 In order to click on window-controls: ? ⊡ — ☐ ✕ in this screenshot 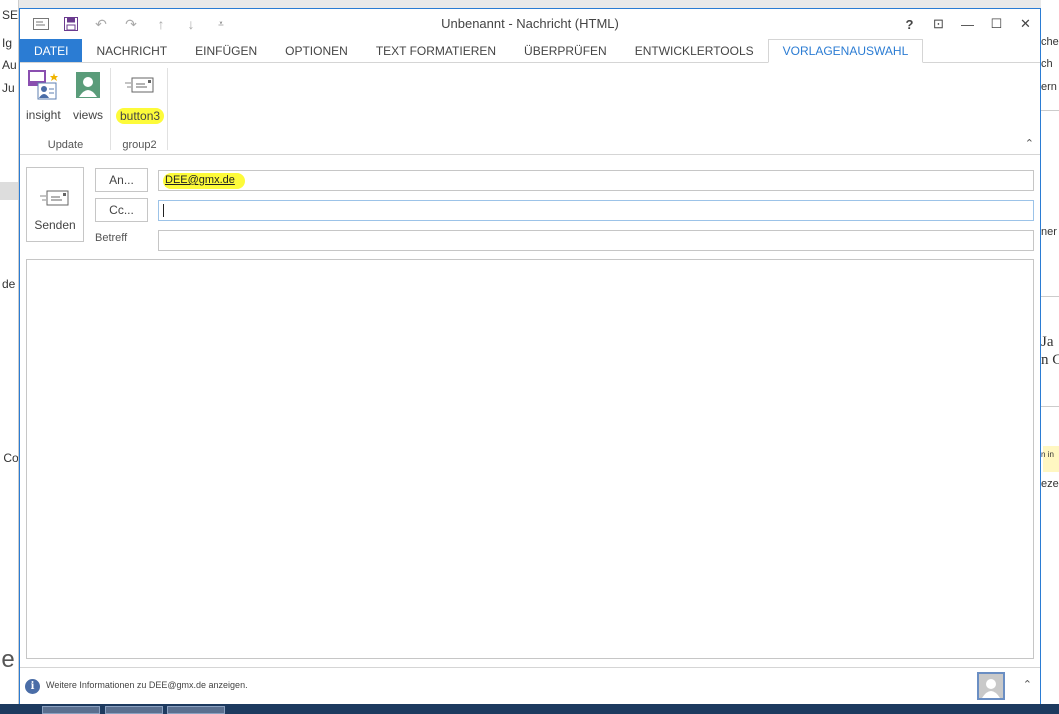, I will do `click(967, 24)`.